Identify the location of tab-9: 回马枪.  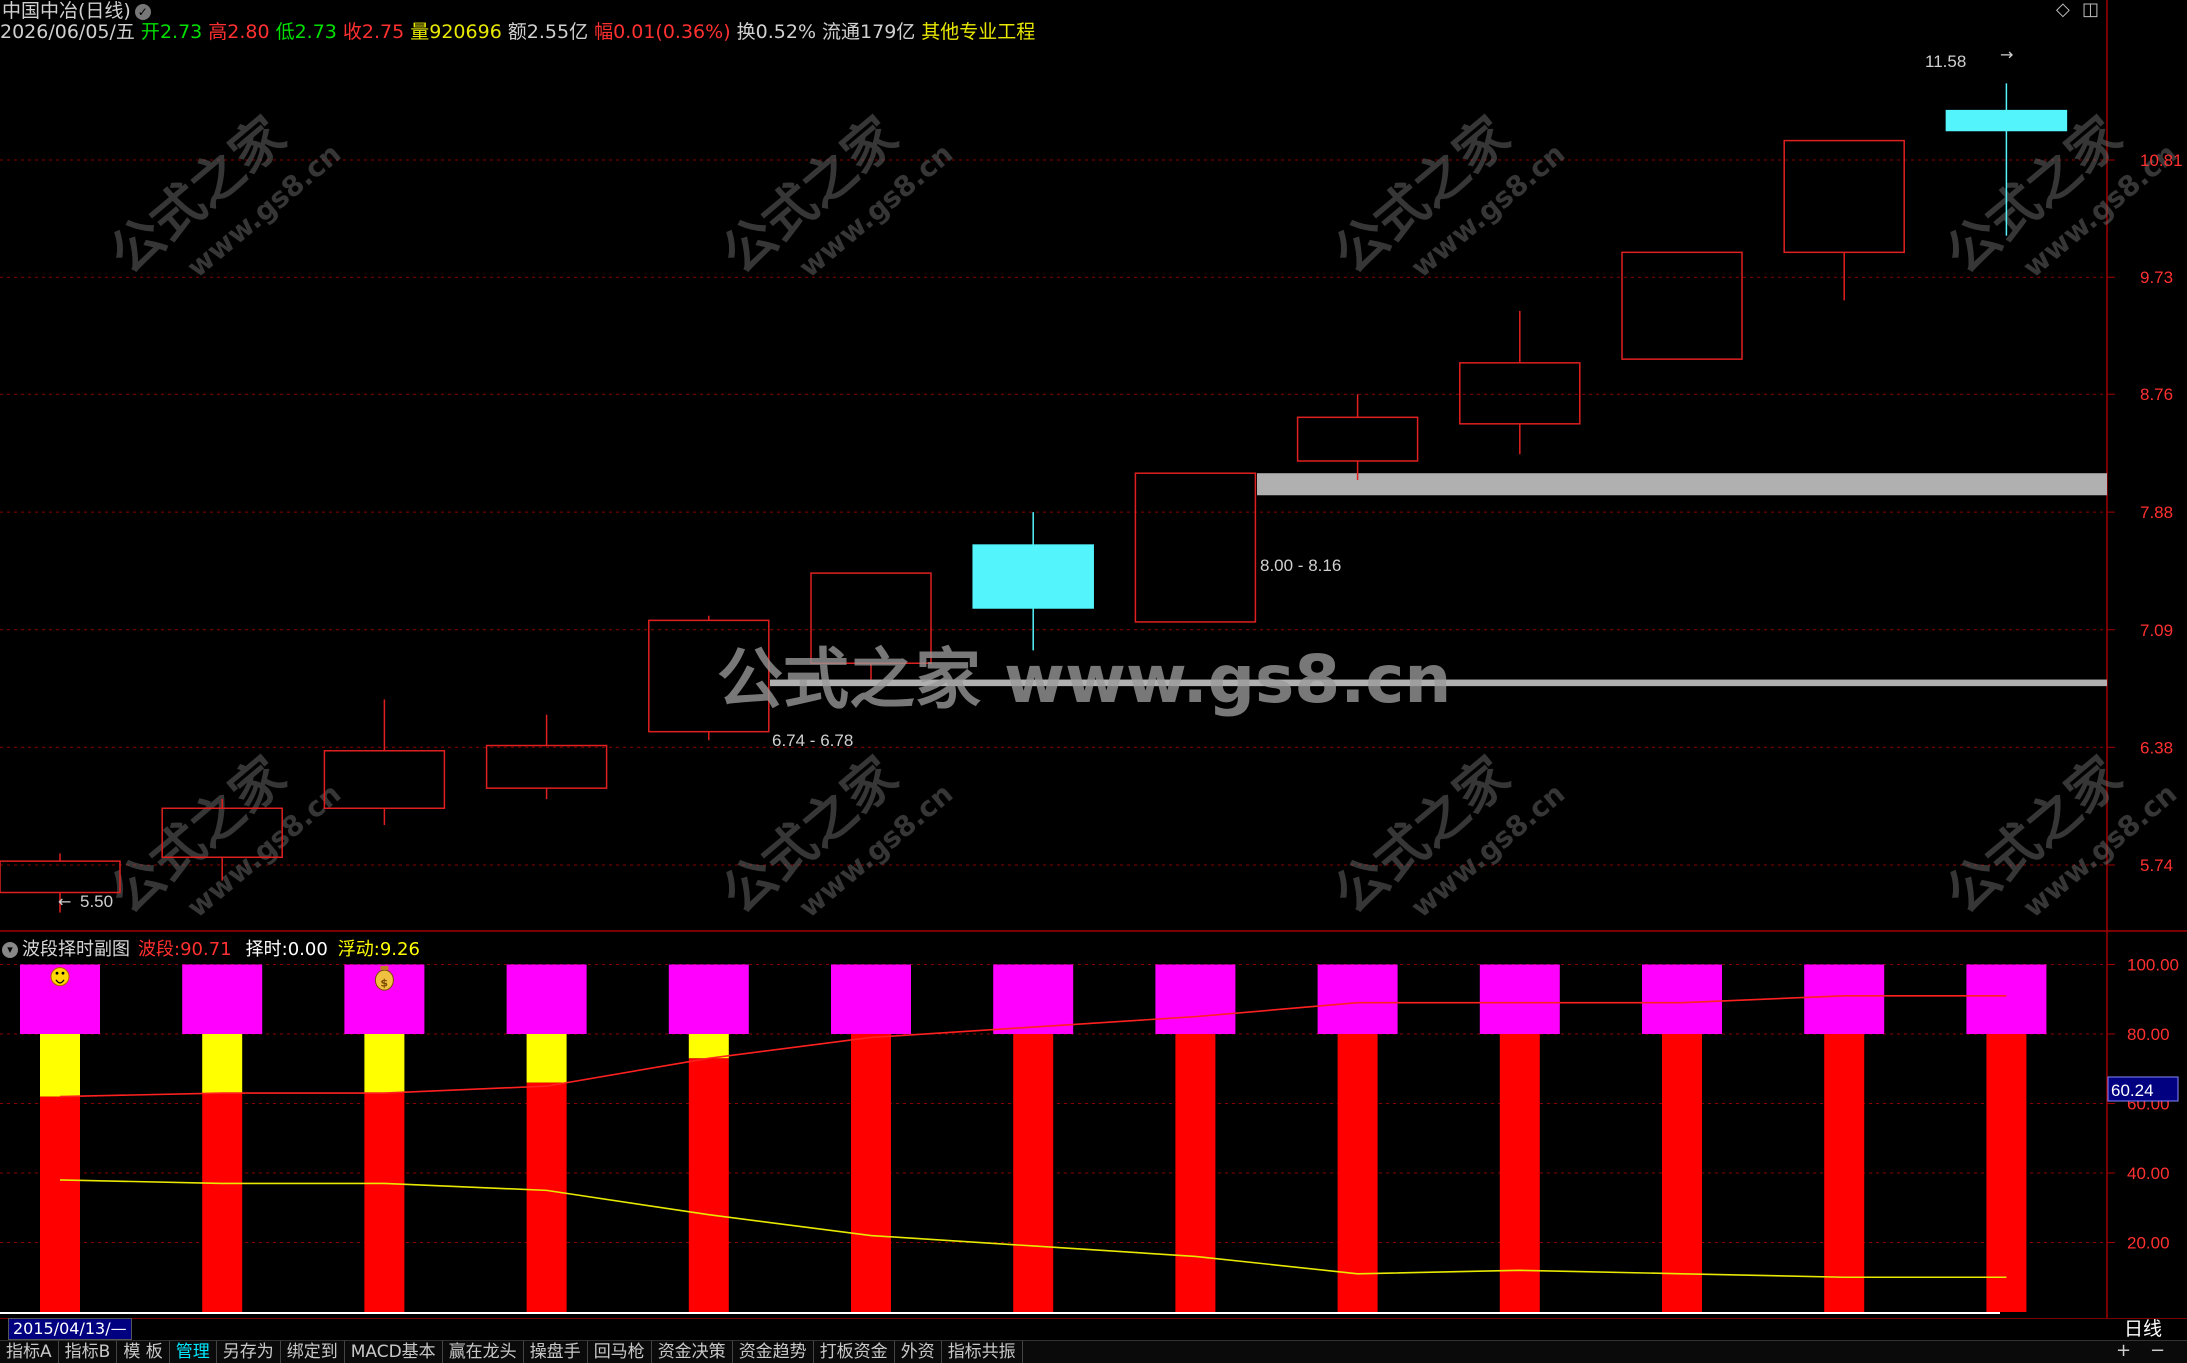
(620, 1352).